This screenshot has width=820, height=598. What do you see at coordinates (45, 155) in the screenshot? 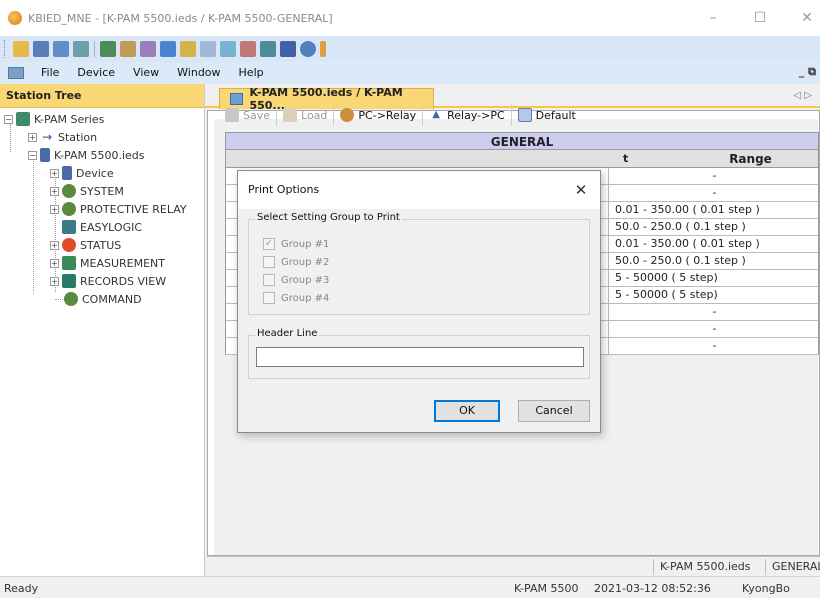
I see `ieds-file-icon` at bounding box center [45, 155].